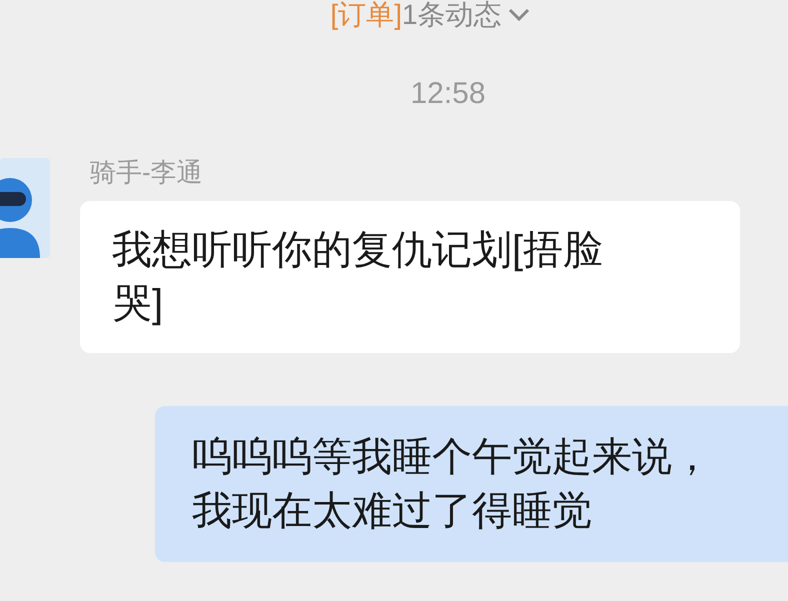 This screenshot has height=601, width=788. Describe the element at coordinates (519, 15) in the screenshot. I see `chevron-down-icon` at that location.